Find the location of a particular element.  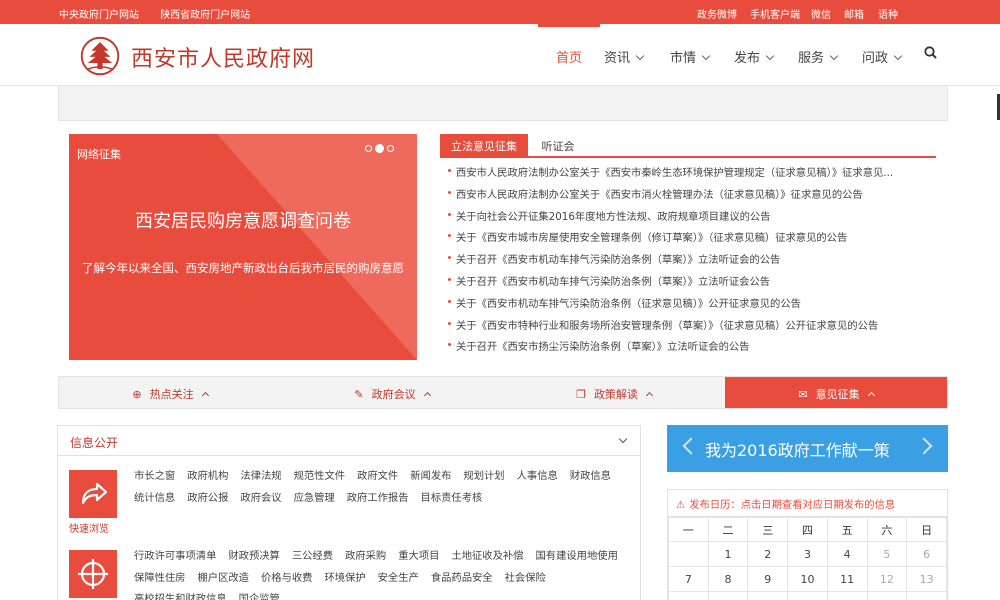

share-icon is located at coordinates (93, 494).